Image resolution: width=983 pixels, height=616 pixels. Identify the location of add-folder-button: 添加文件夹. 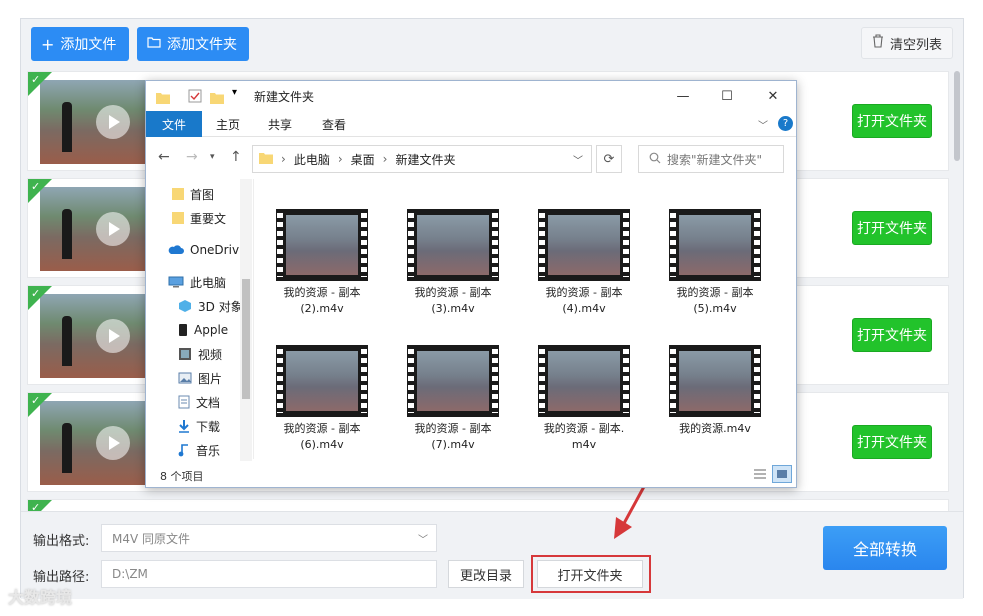
(193, 44).